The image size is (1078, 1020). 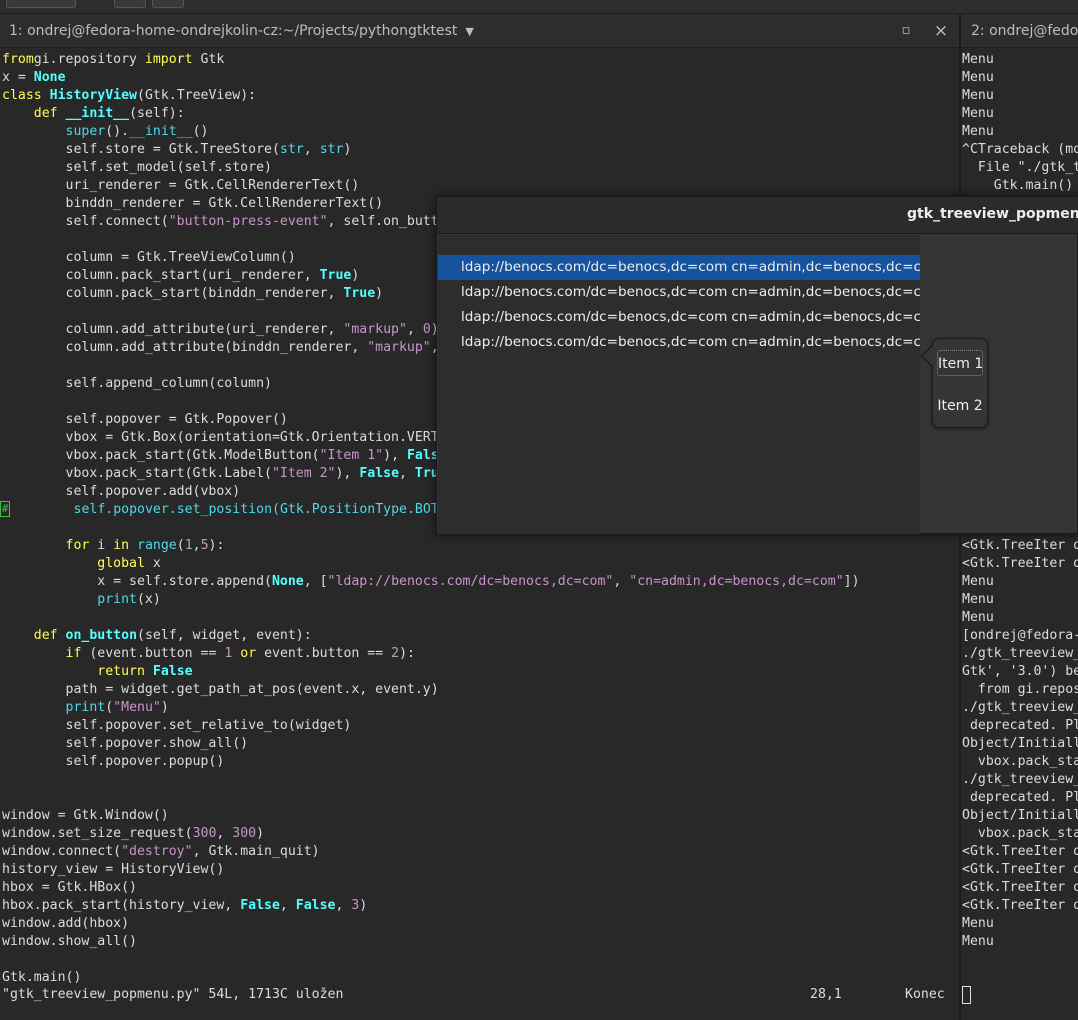 What do you see at coordinates (941, 30) in the screenshot?
I see `close-icon: ×` at bounding box center [941, 30].